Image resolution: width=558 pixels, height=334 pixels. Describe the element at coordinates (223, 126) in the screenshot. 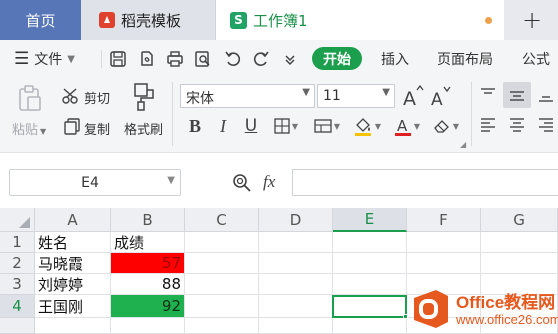

I see `italic-icon: I` at that location.